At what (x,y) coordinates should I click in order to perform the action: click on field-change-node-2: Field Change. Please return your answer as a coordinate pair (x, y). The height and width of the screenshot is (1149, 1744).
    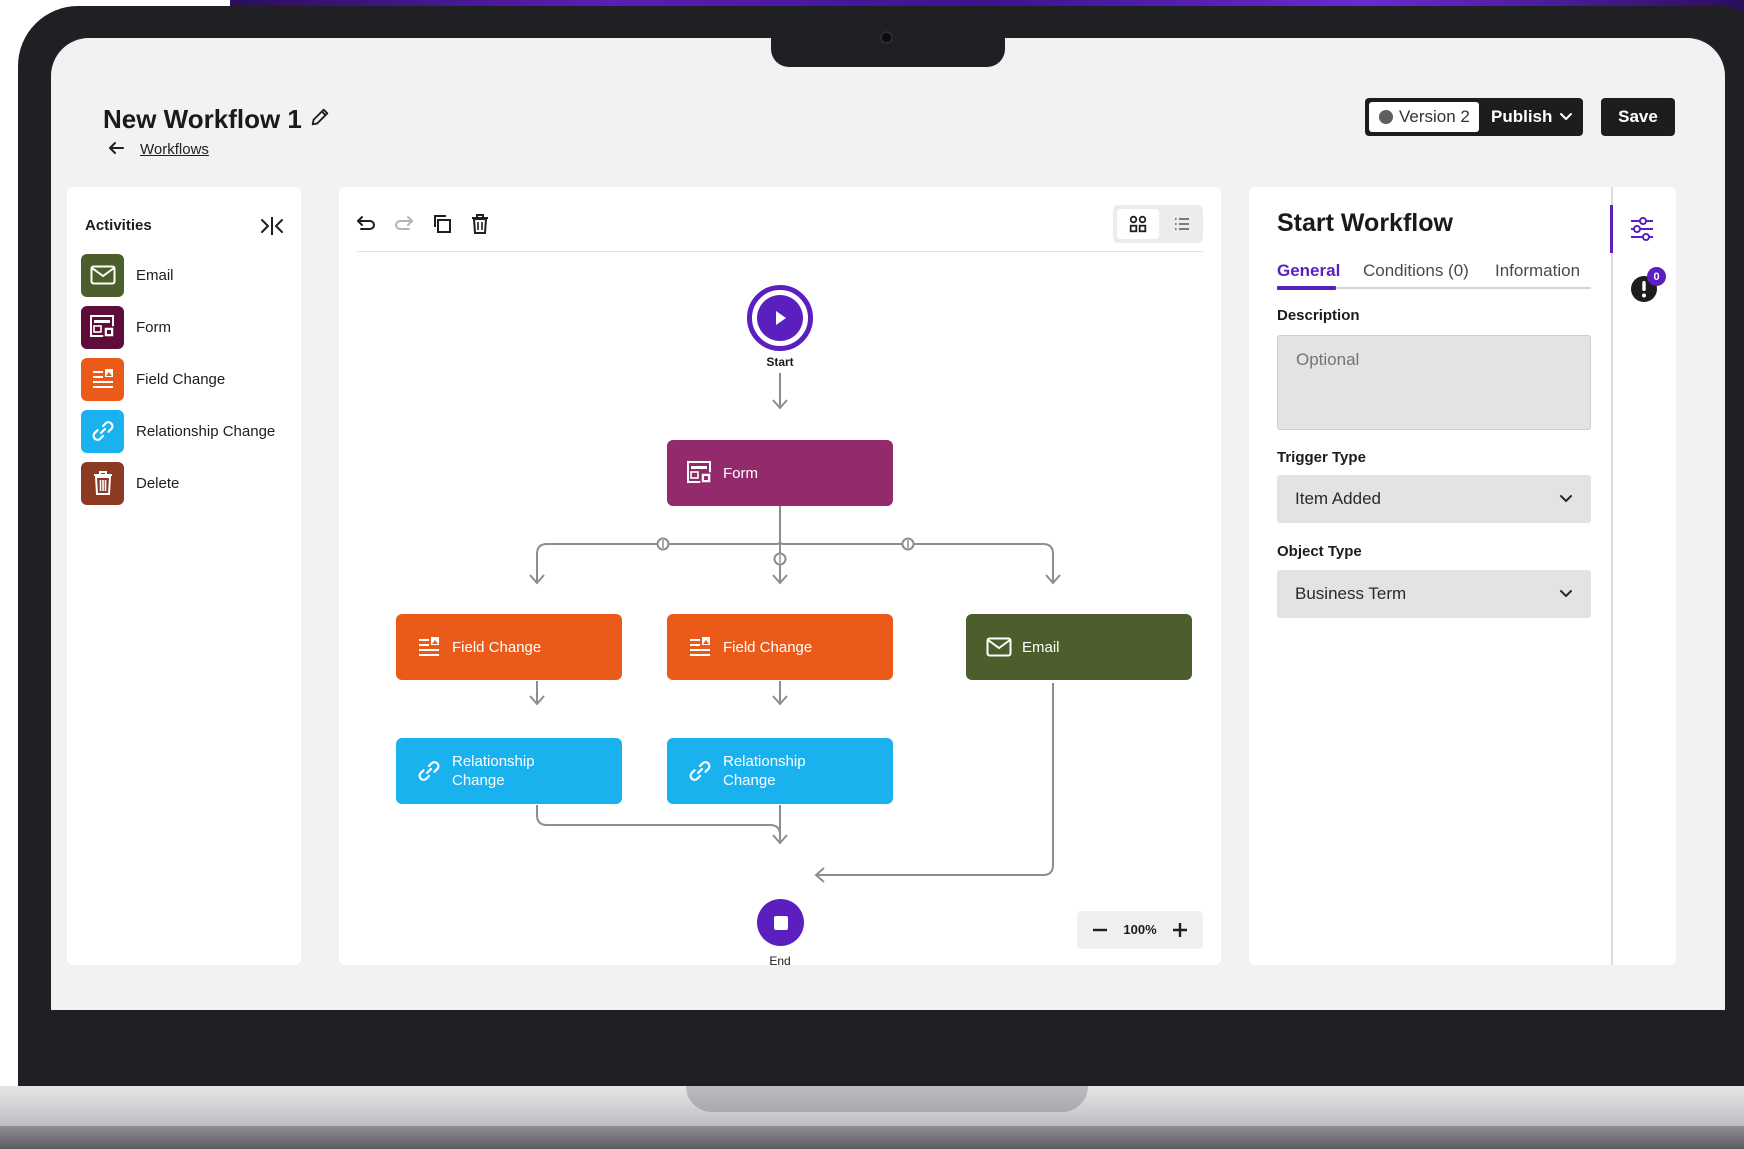
    Looking at the image, I should click on (780, 647).